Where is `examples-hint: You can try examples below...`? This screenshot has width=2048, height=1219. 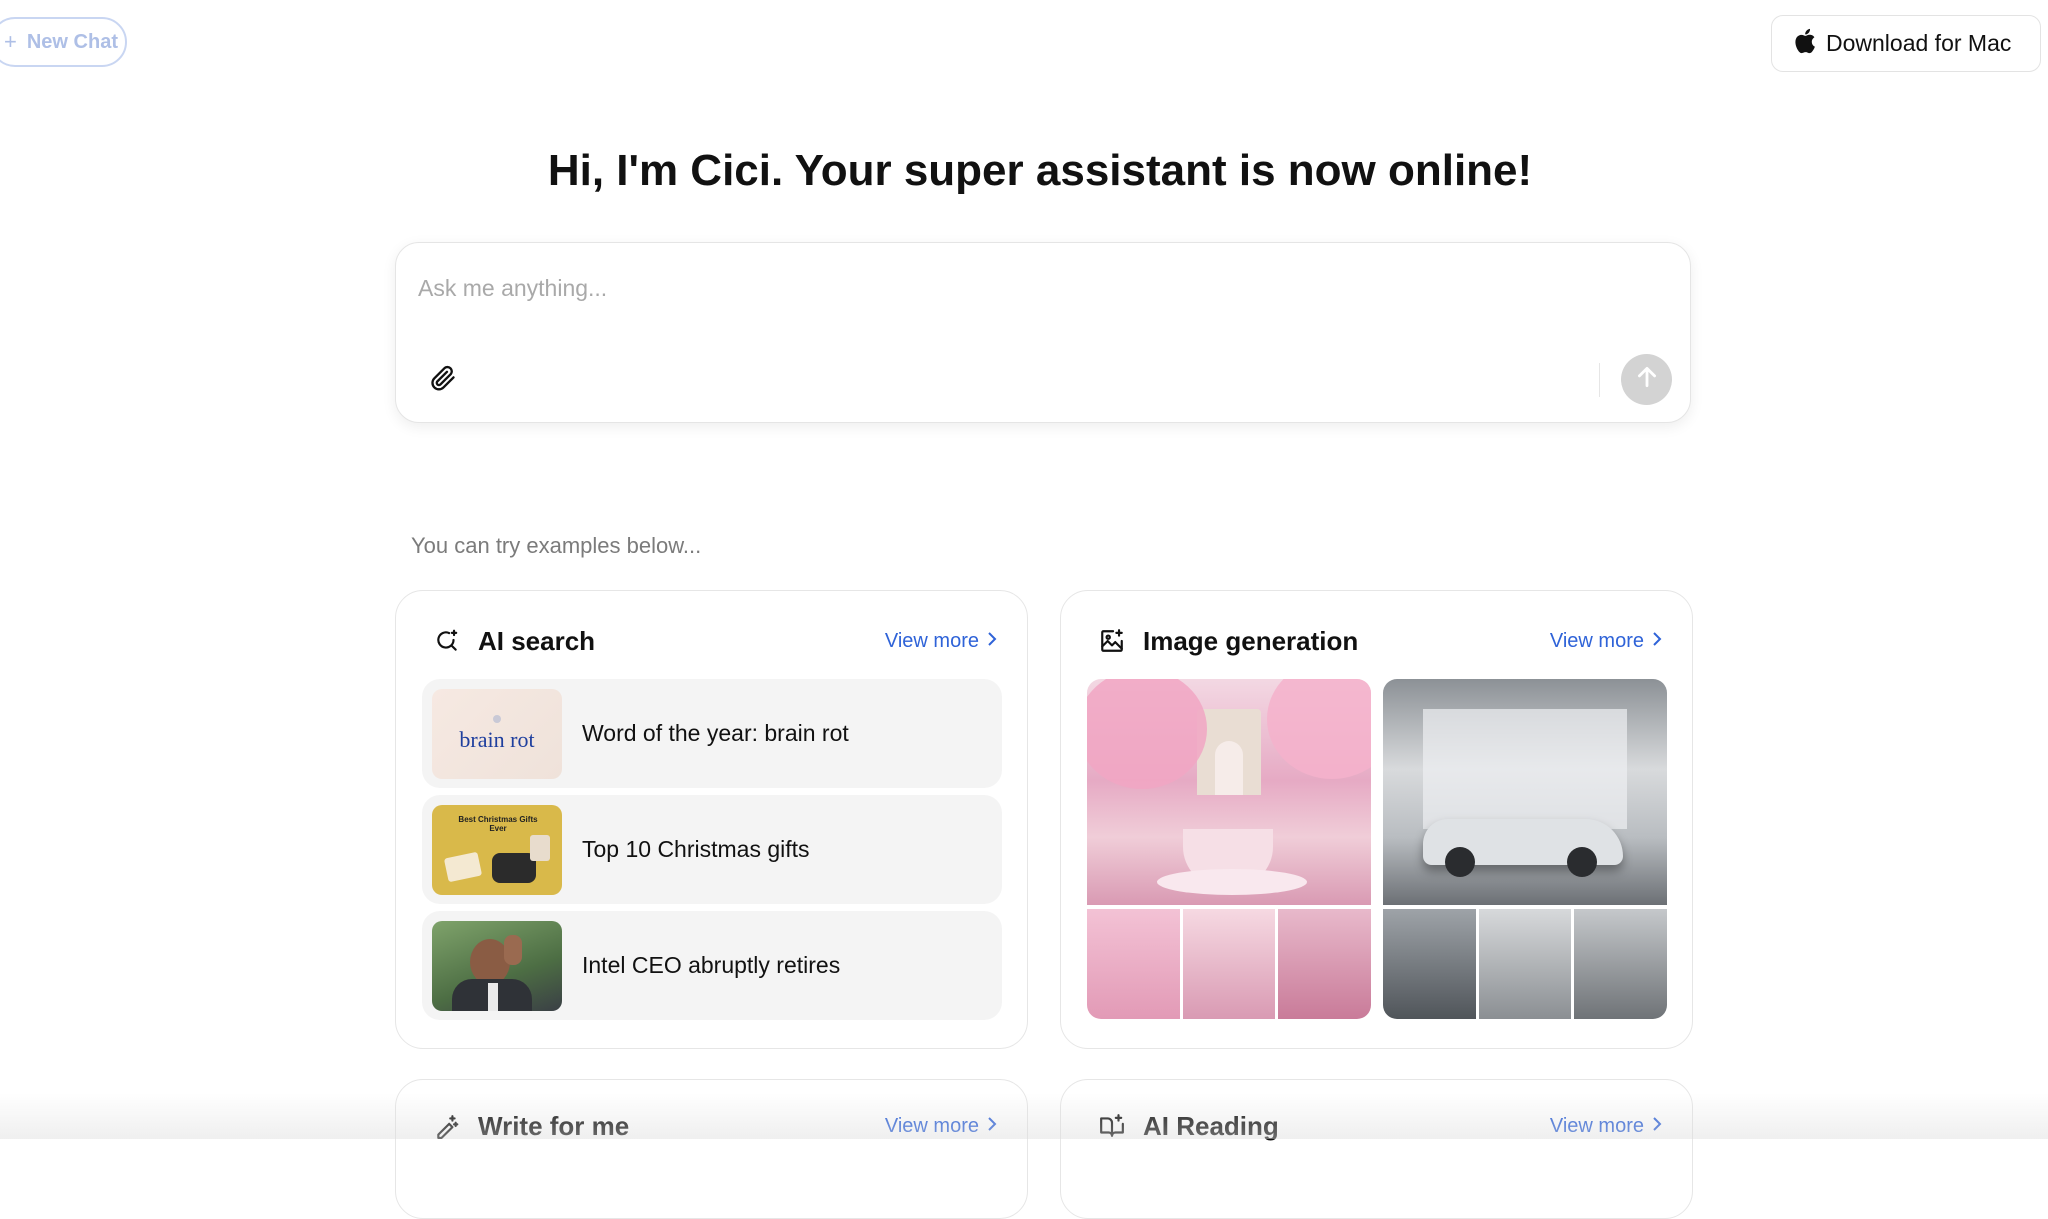
examples-hint: You can try examples below... is located at coordinates (556, 545).